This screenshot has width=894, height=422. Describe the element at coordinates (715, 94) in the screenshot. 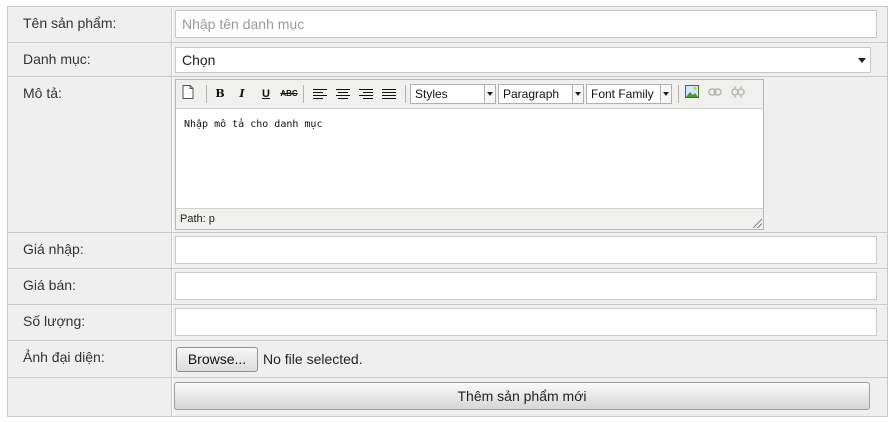

I see `link-icon` at that location.